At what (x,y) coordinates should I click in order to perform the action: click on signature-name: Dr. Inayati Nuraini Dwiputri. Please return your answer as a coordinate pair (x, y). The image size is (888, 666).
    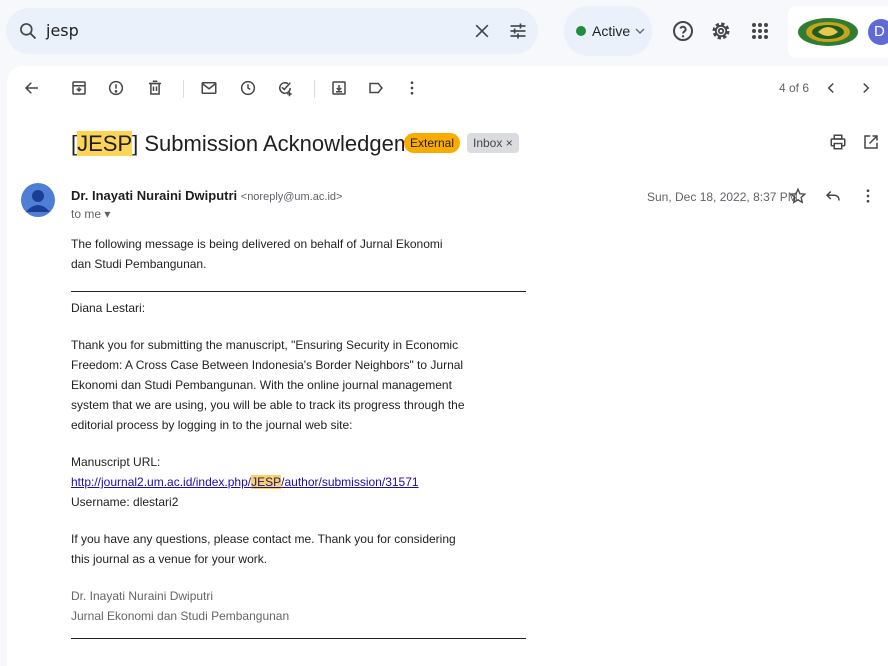
    Looking at the image, I should click on (142, 596).